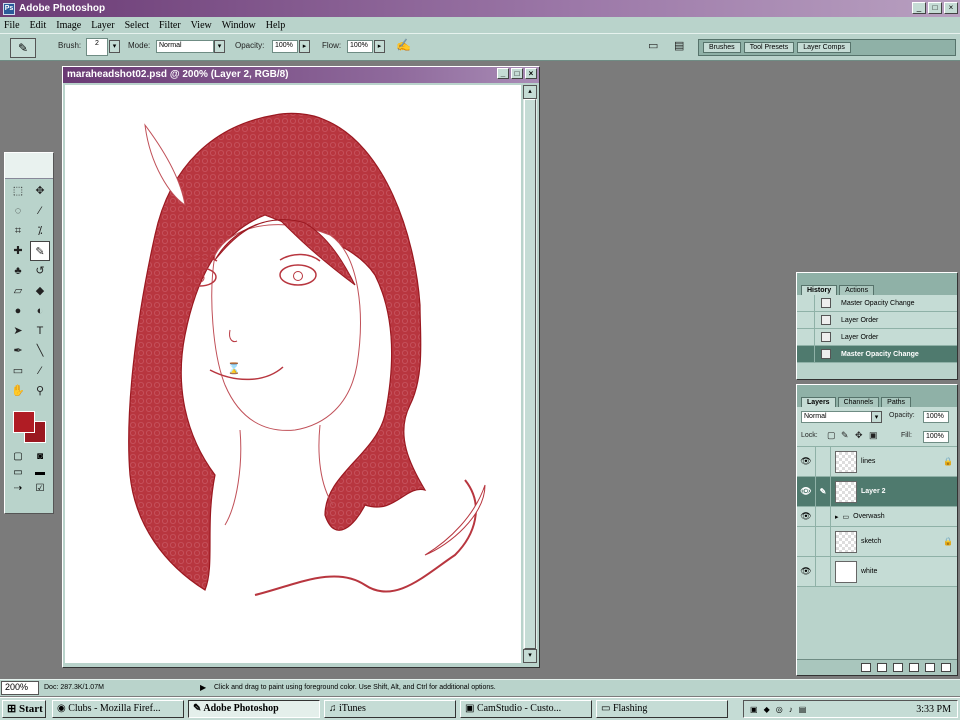 This screenshot has height=720, width=960. What do you see at coordinates (857, 290) in the screenshot?
I see `tab-actions: Actions` at bounding box center [857, 290].